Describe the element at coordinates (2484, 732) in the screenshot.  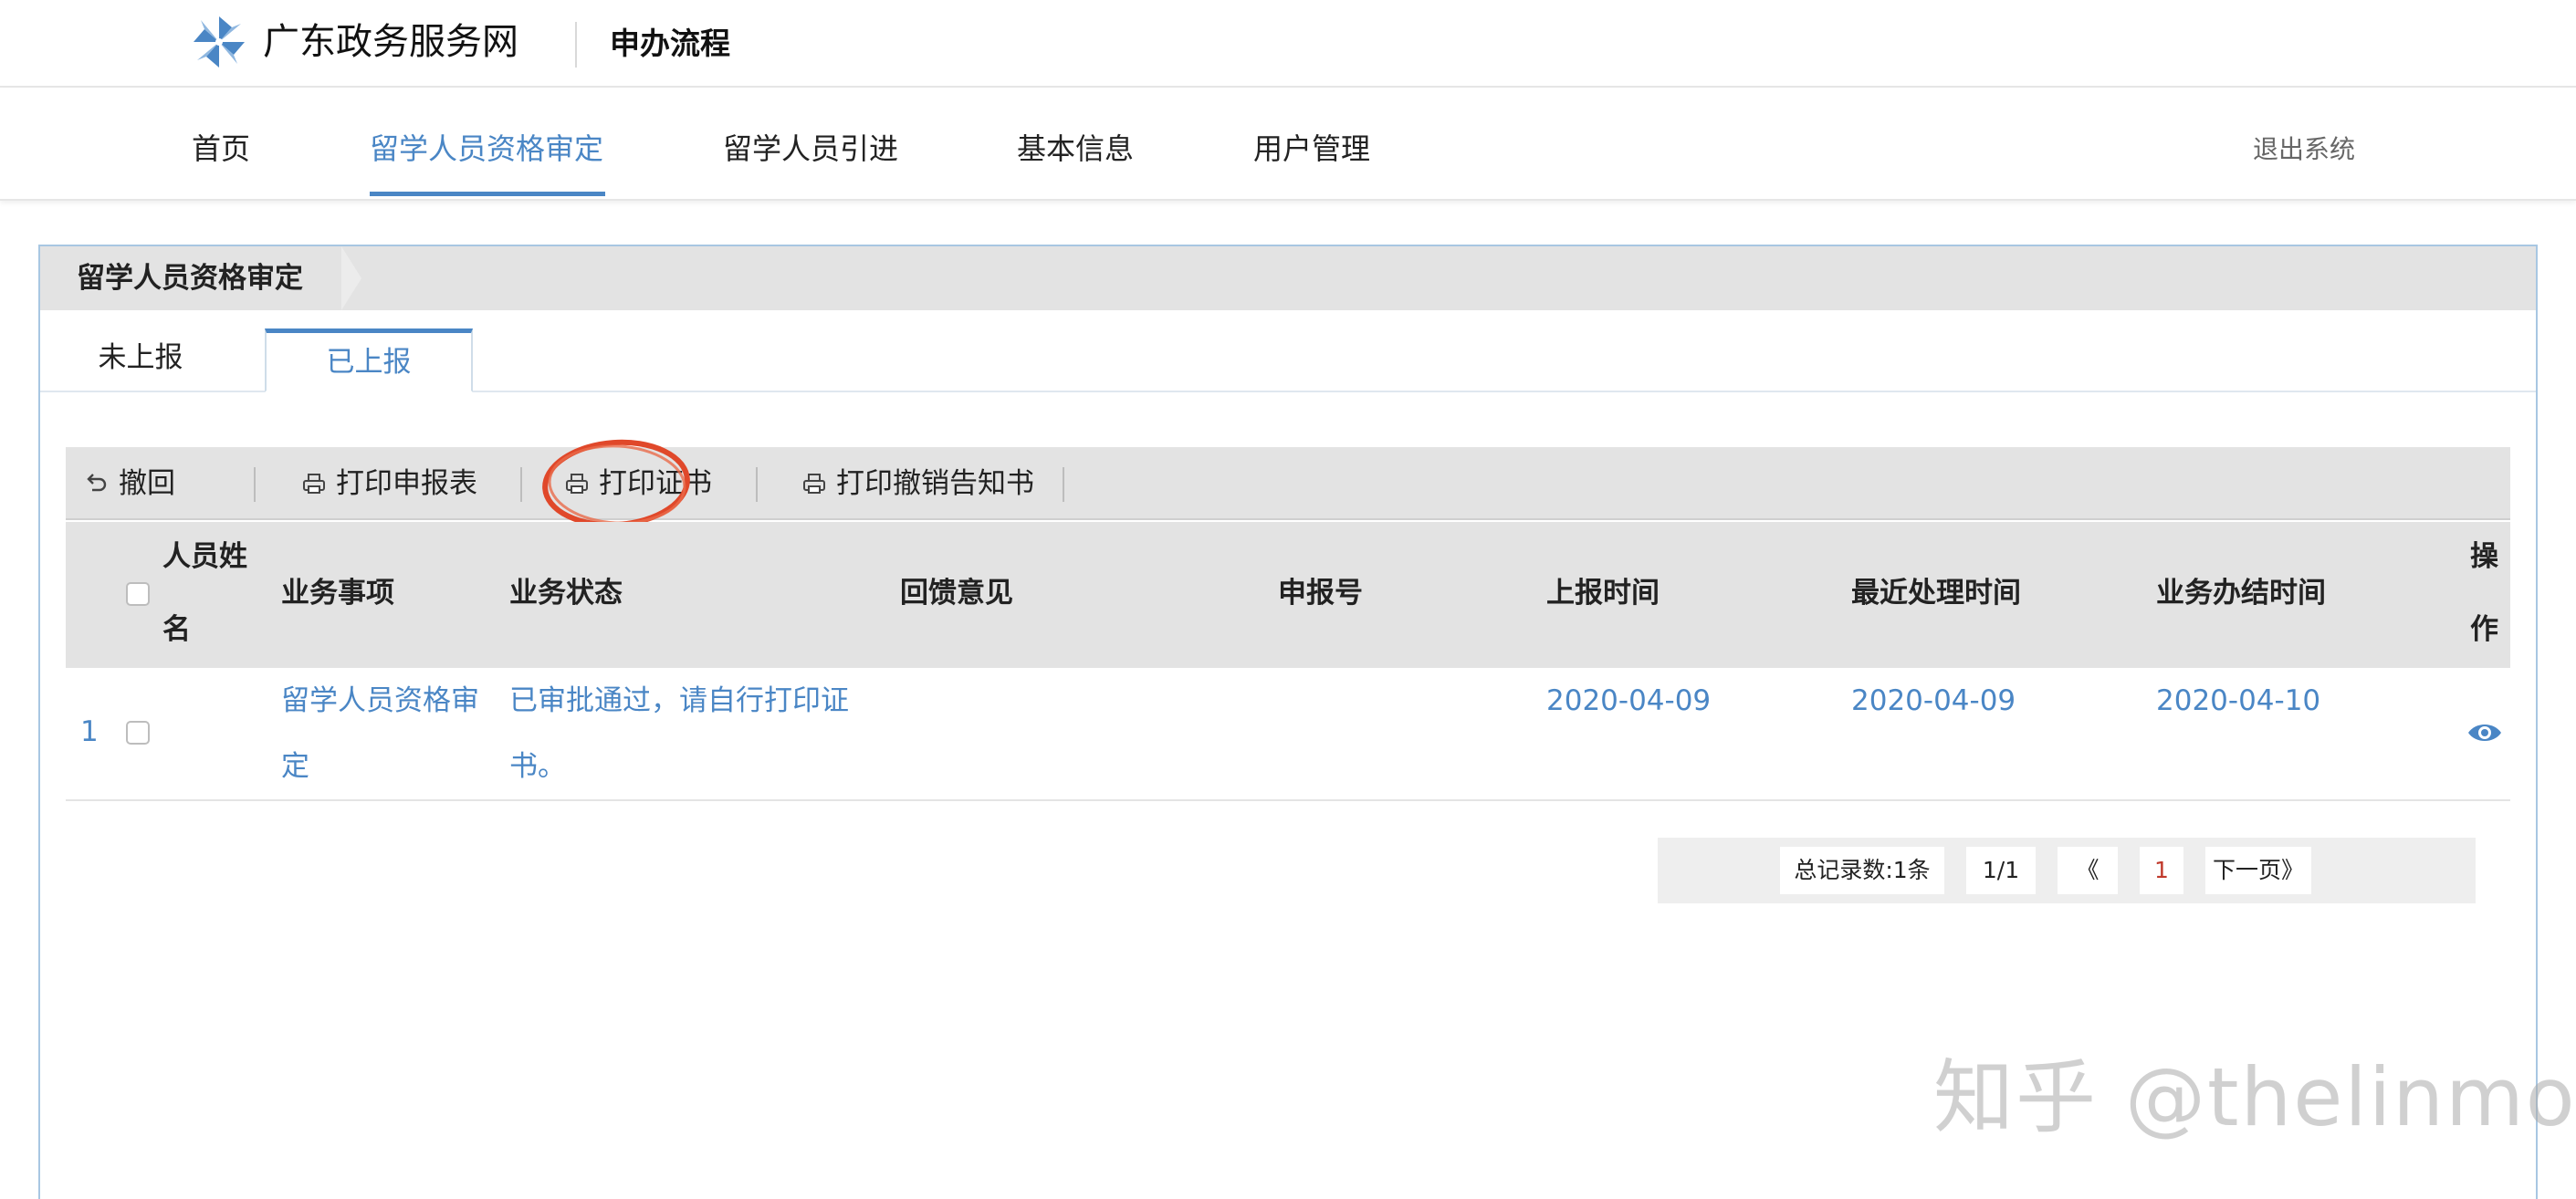
I see `eye-icon` at that location.